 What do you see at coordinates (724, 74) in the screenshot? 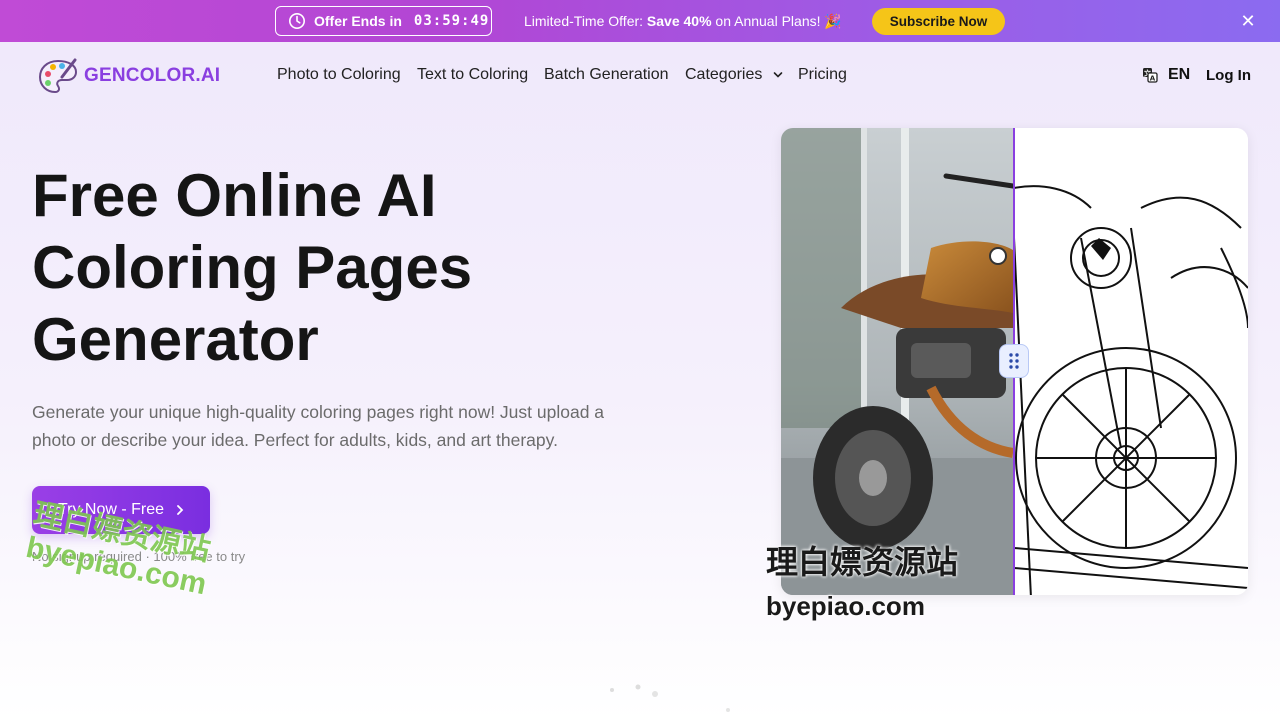
I see `nav-categories-label: Categories` at bounding box center [724, 74].